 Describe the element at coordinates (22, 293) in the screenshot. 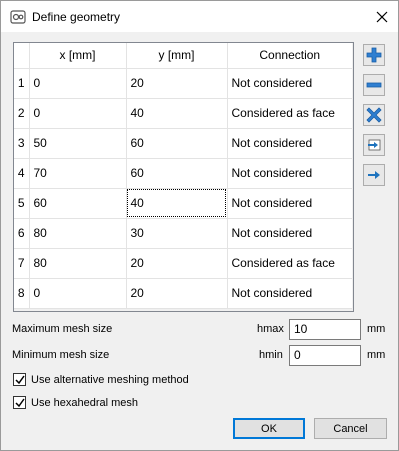

I see `row-number: 8` at that location.